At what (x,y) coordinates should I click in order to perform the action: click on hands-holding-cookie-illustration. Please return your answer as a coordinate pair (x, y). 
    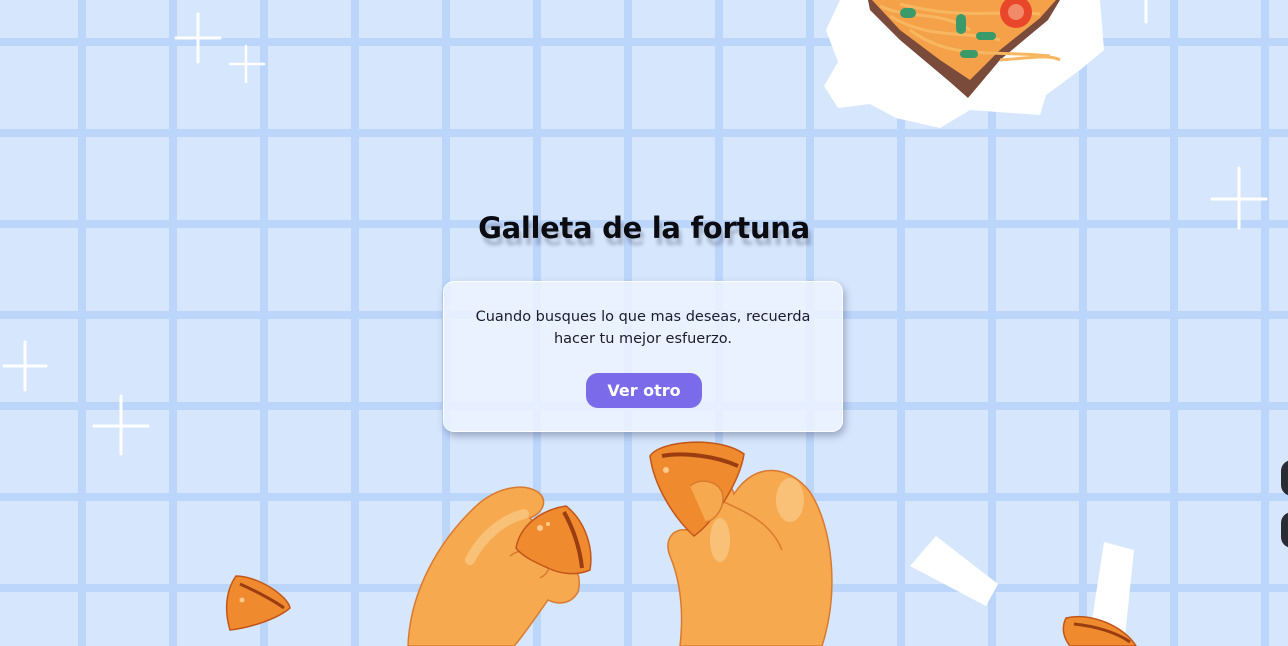
    Looking at the image, I should click on (620, 543).